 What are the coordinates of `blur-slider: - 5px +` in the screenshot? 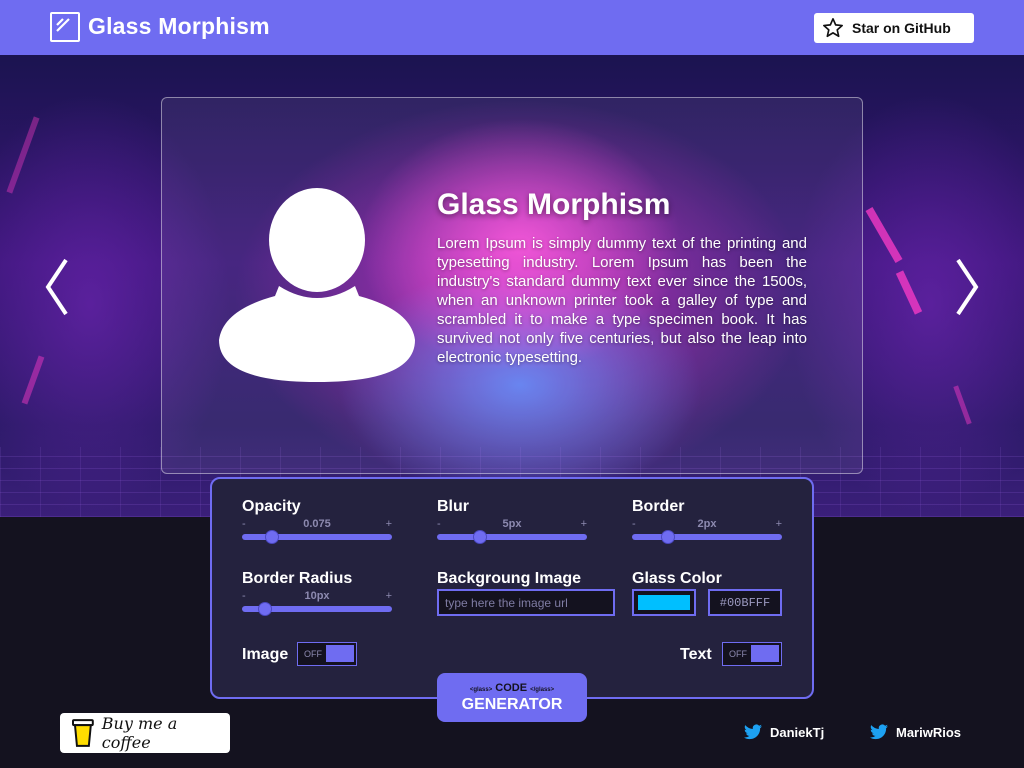 It's located at (512, 532).